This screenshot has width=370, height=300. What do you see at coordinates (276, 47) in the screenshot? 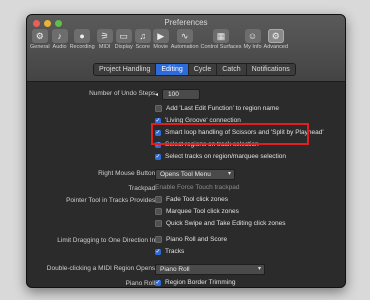
I see `toolbar-label: Advanced` at bounding box center [276, 47].